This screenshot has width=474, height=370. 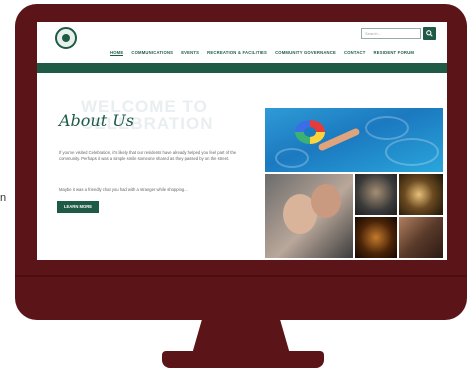 I want to click on nav-item-resident-forum: RESIDENT FORUM, so click(x=394, y=53).